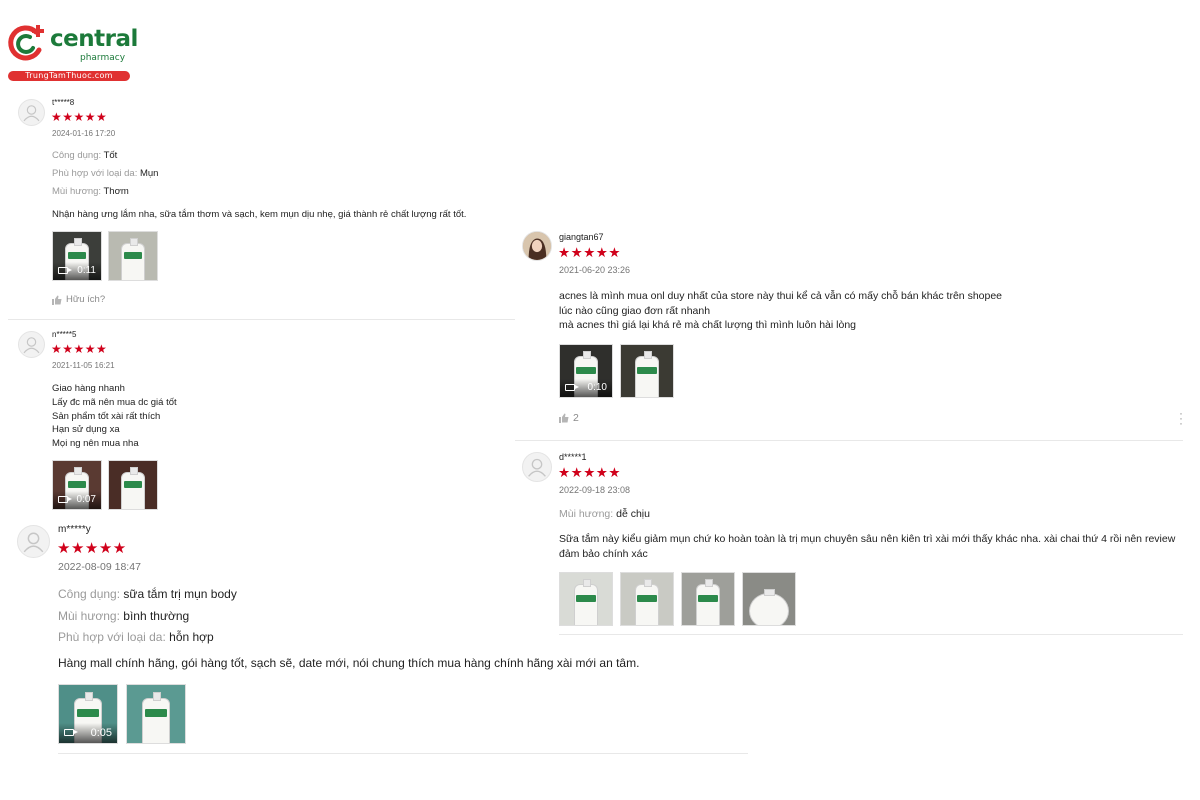 This screenshot has width=1200, height=800. I want to click on review-media: 0:05, so click(122, 714).